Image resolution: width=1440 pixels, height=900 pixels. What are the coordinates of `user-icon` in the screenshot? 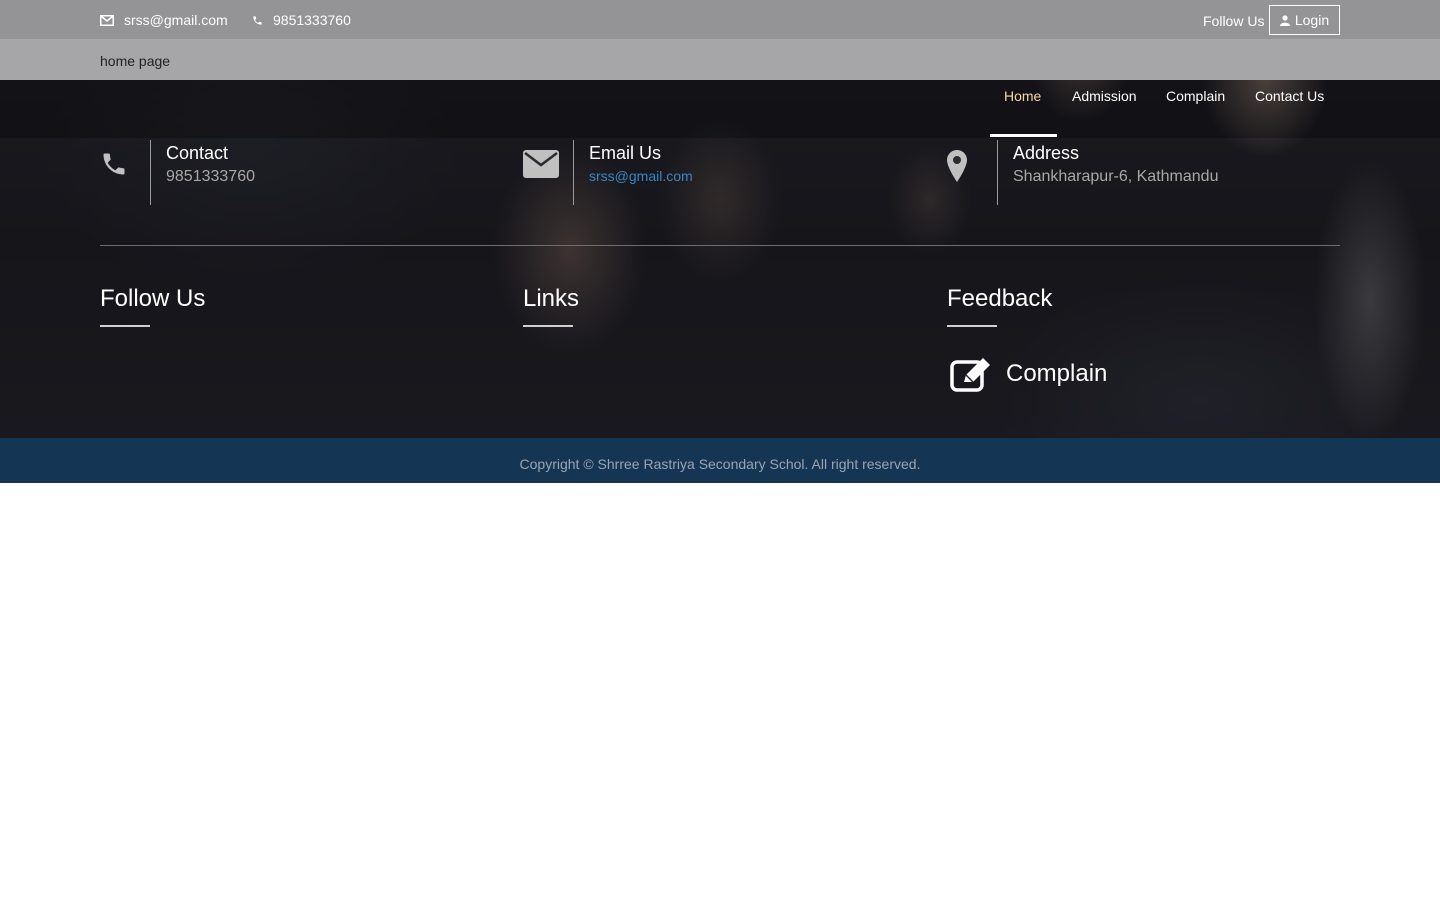 It's located at (1284, 20).